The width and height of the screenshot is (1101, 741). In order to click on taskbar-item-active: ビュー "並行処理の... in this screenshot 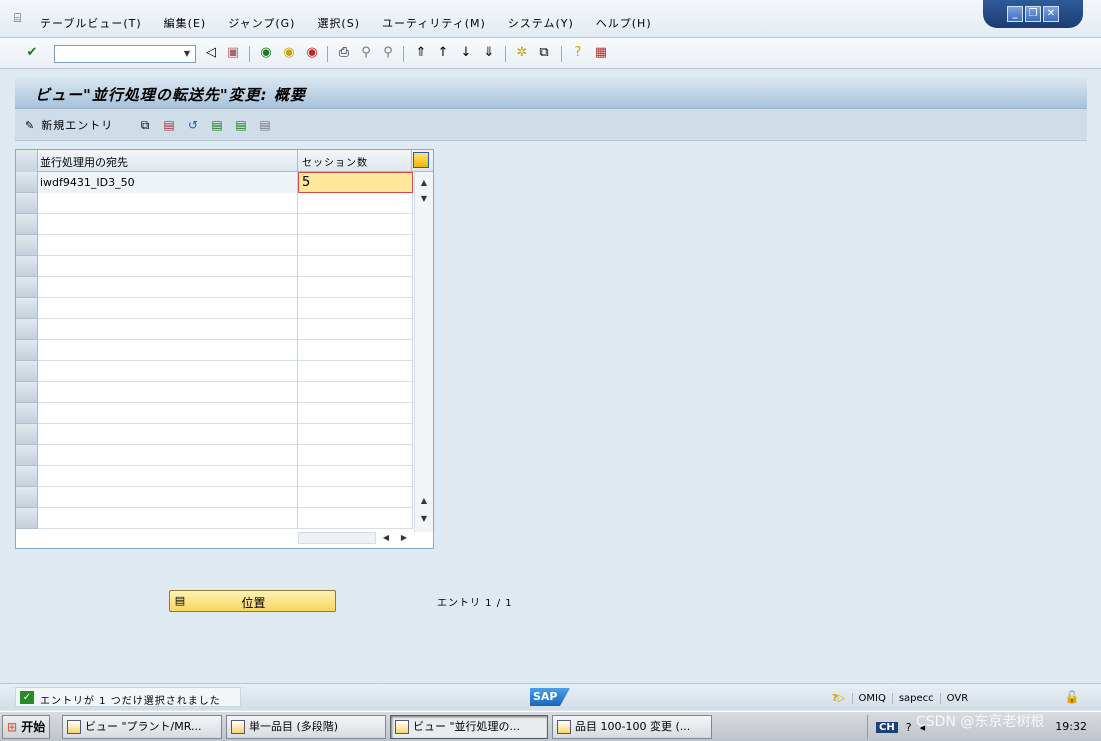, I will do `click(469, 727)`.